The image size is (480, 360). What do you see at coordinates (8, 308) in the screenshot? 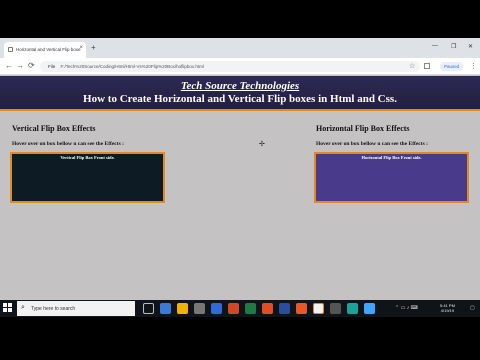
I see `windows-start-icon` at bounding box center [8, 308].